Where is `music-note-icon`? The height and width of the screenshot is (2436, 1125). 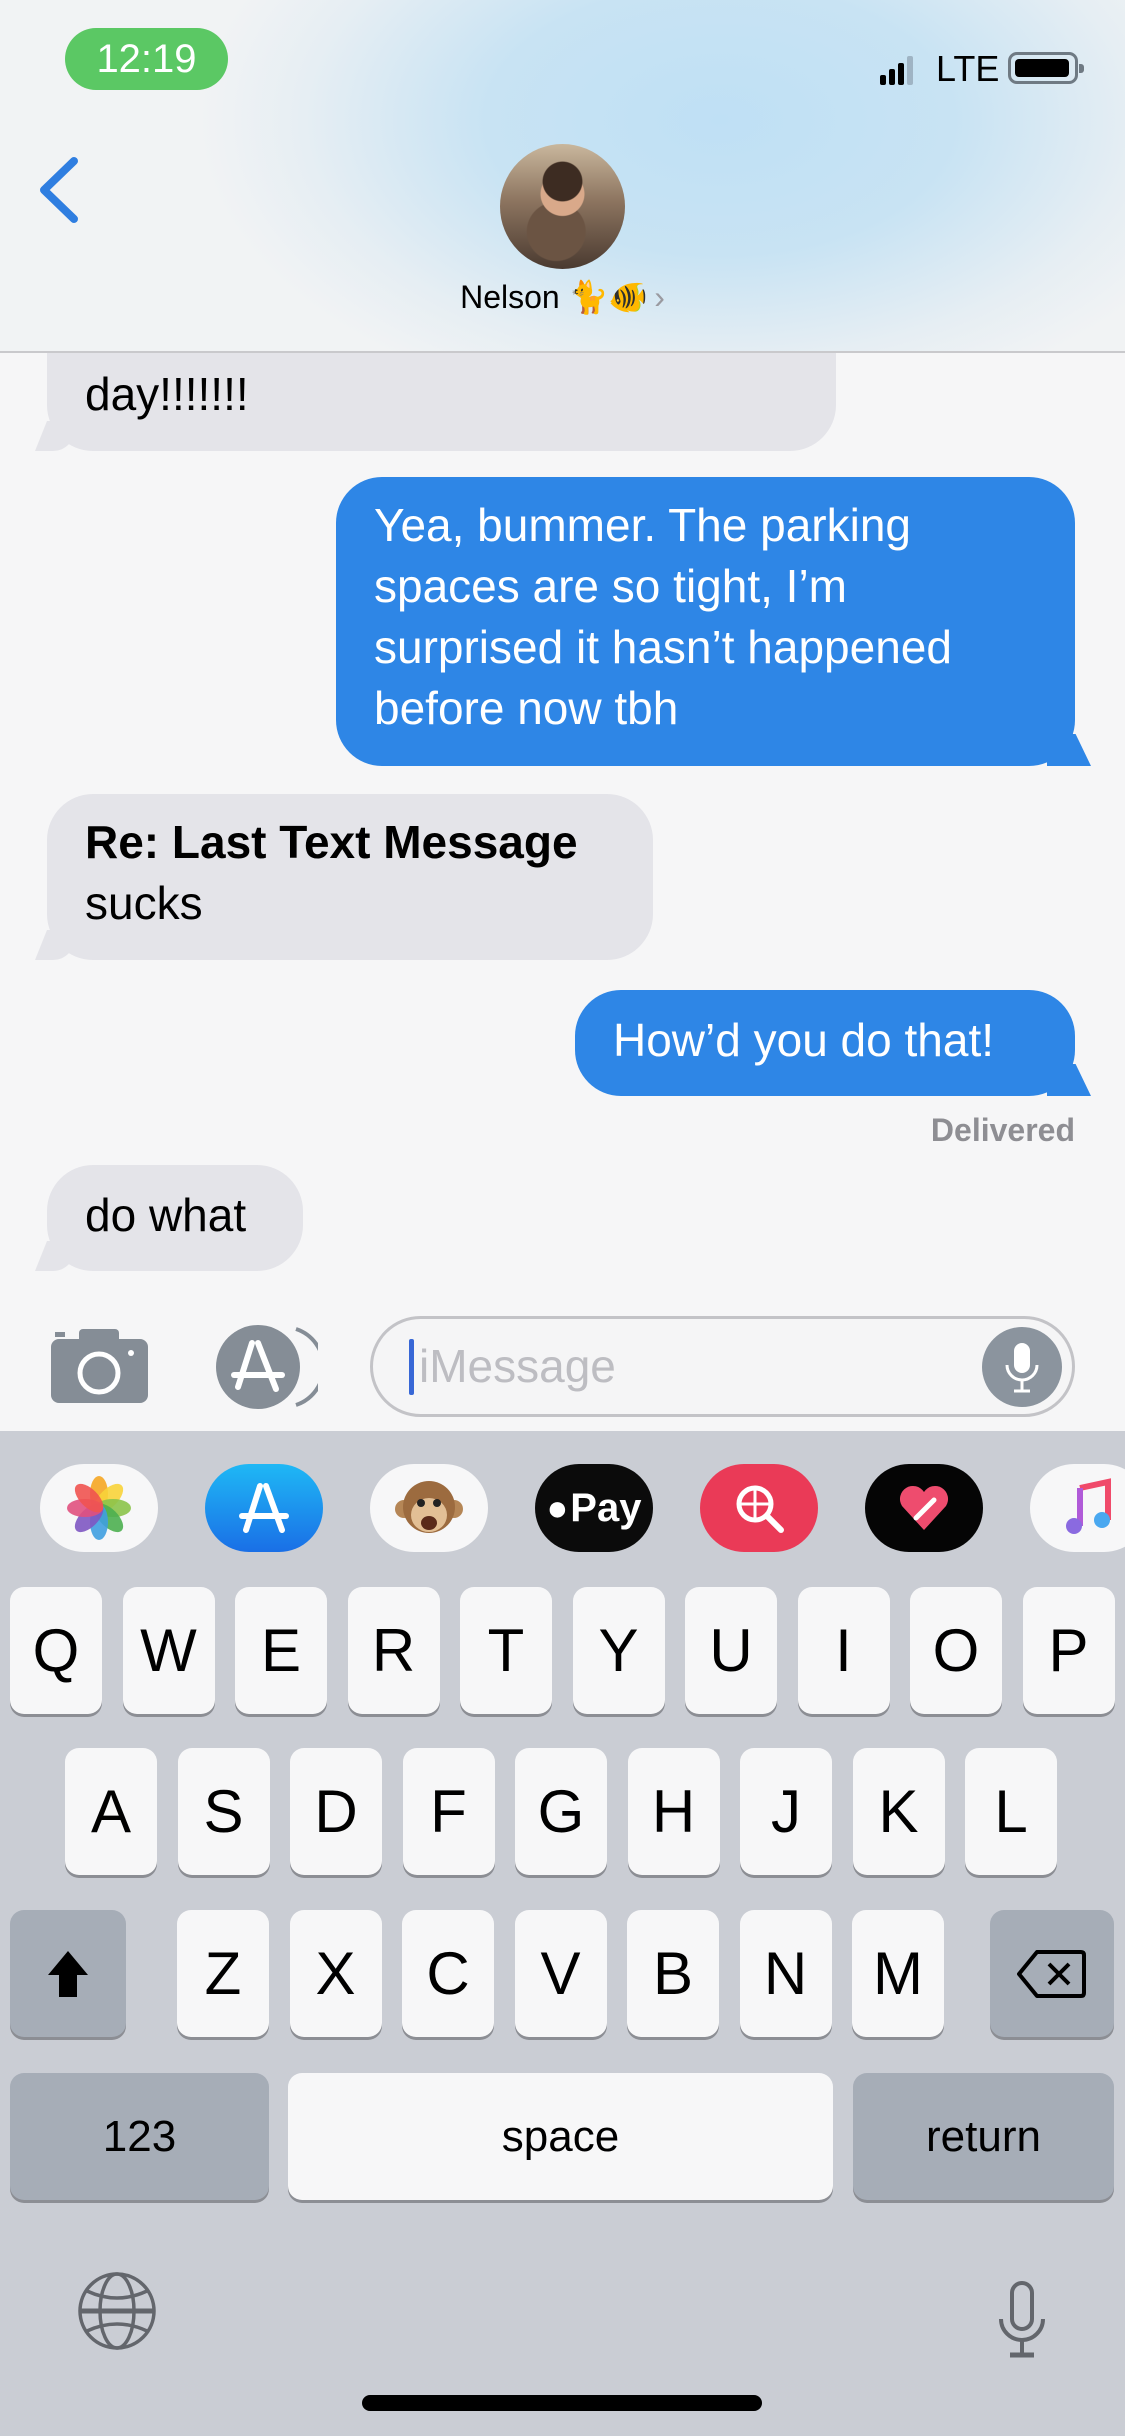 music-note-icon is located at coordinates (1077, 1508).